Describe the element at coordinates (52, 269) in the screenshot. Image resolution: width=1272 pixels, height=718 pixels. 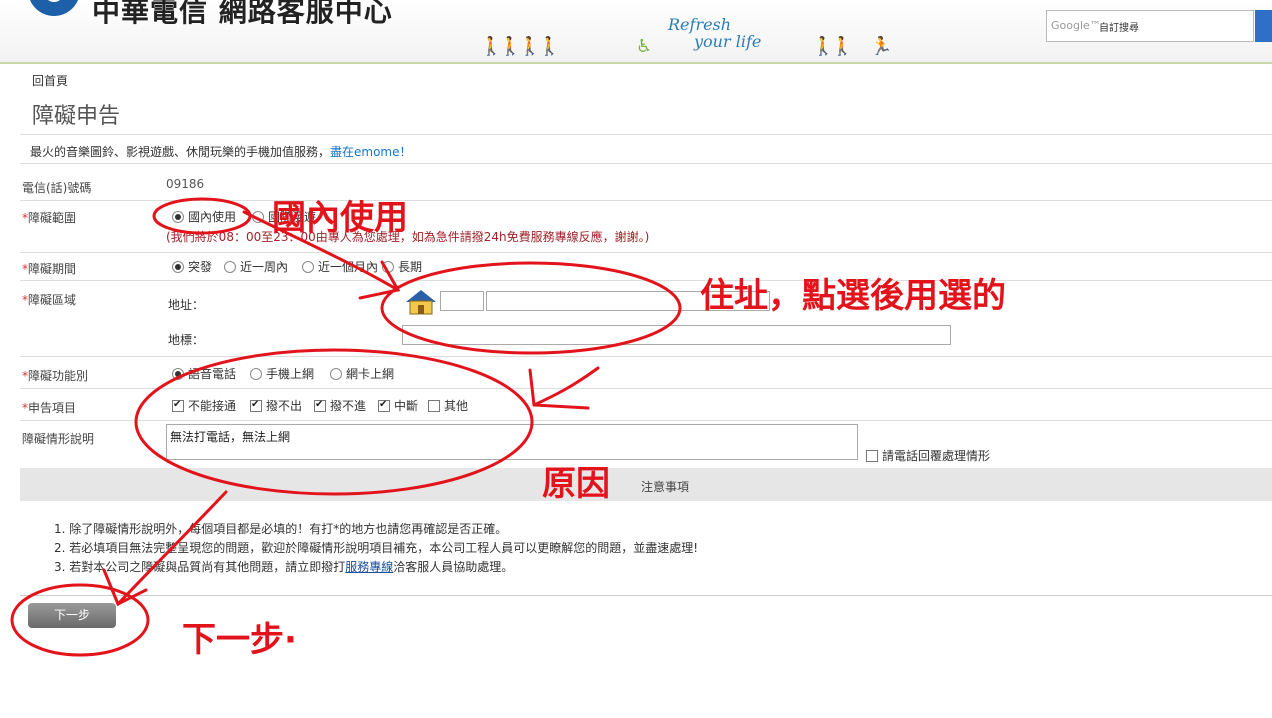
I see `period-label-text: 障礙期間` at that location.